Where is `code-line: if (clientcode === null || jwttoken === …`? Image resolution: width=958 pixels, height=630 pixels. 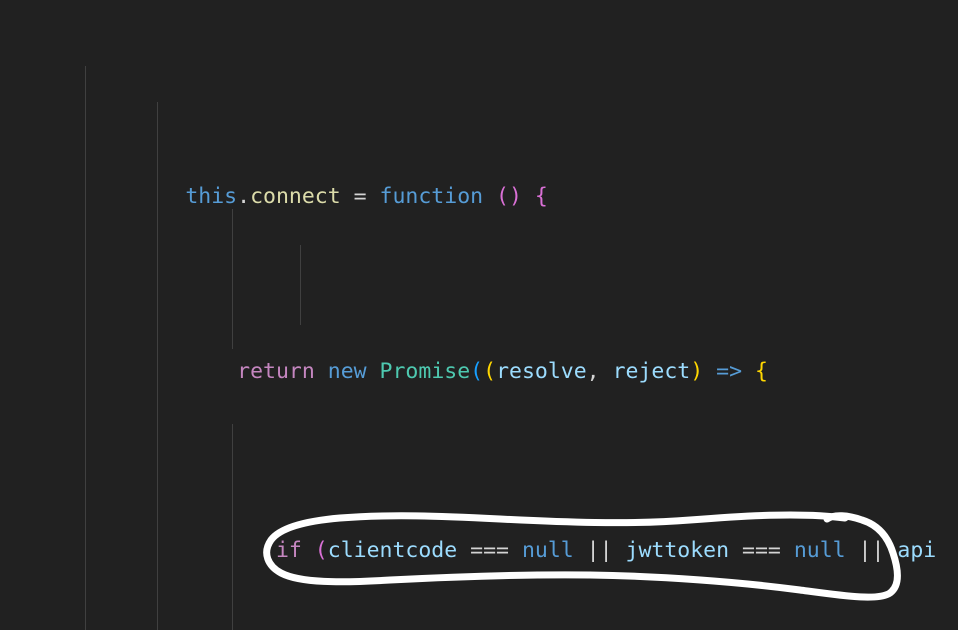
code-line: if (clientcode === null || jwttoken === … is located at coordinates (479, 530).